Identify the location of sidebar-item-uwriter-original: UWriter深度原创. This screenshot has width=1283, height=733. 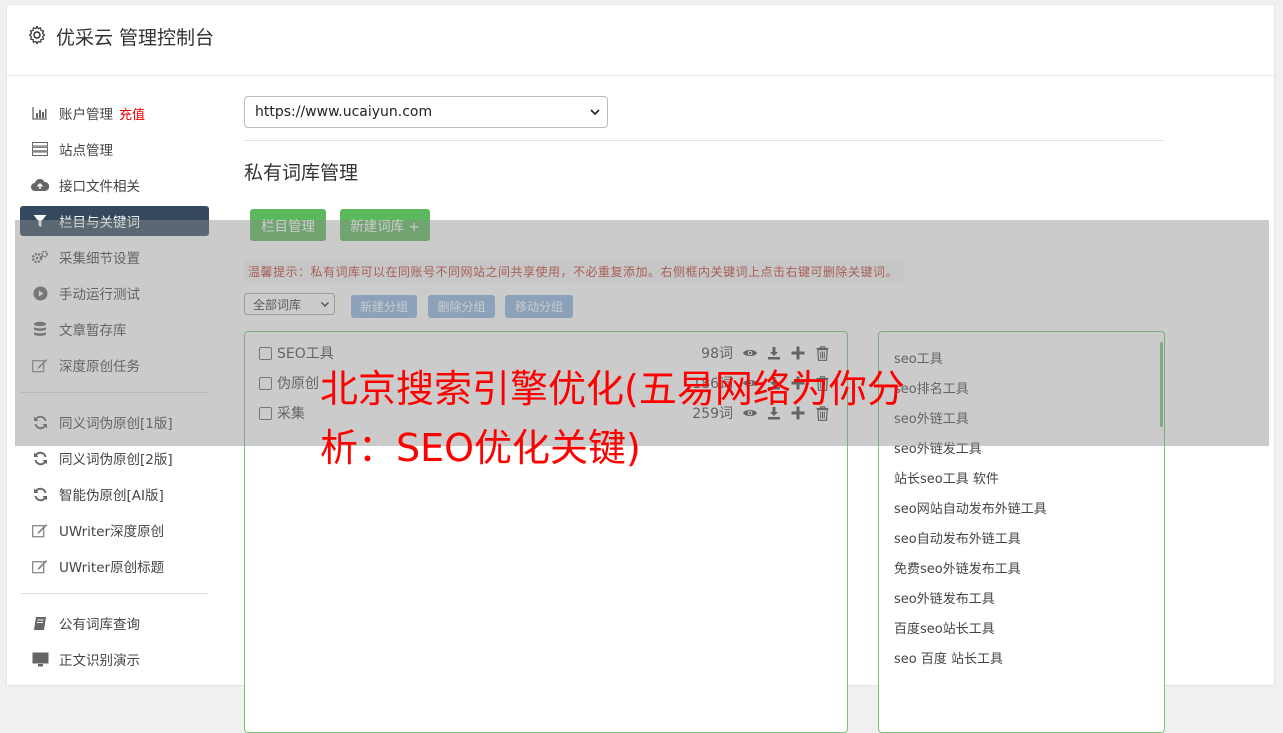
(114, 530).